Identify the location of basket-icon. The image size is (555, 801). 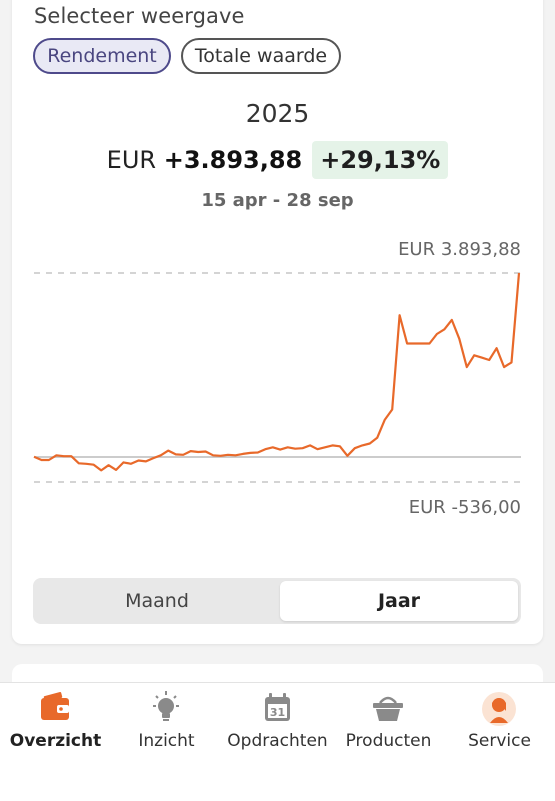
(388, 709).